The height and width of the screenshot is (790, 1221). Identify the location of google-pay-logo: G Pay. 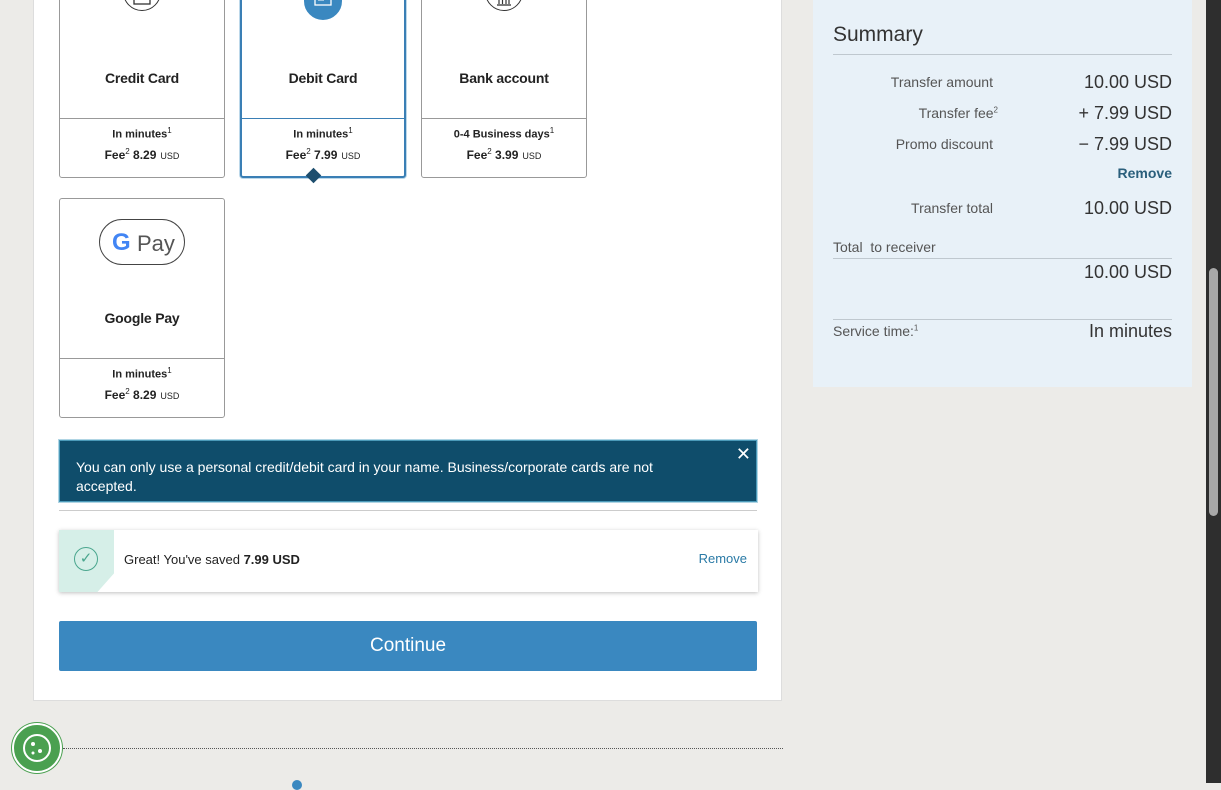
(142, 242).